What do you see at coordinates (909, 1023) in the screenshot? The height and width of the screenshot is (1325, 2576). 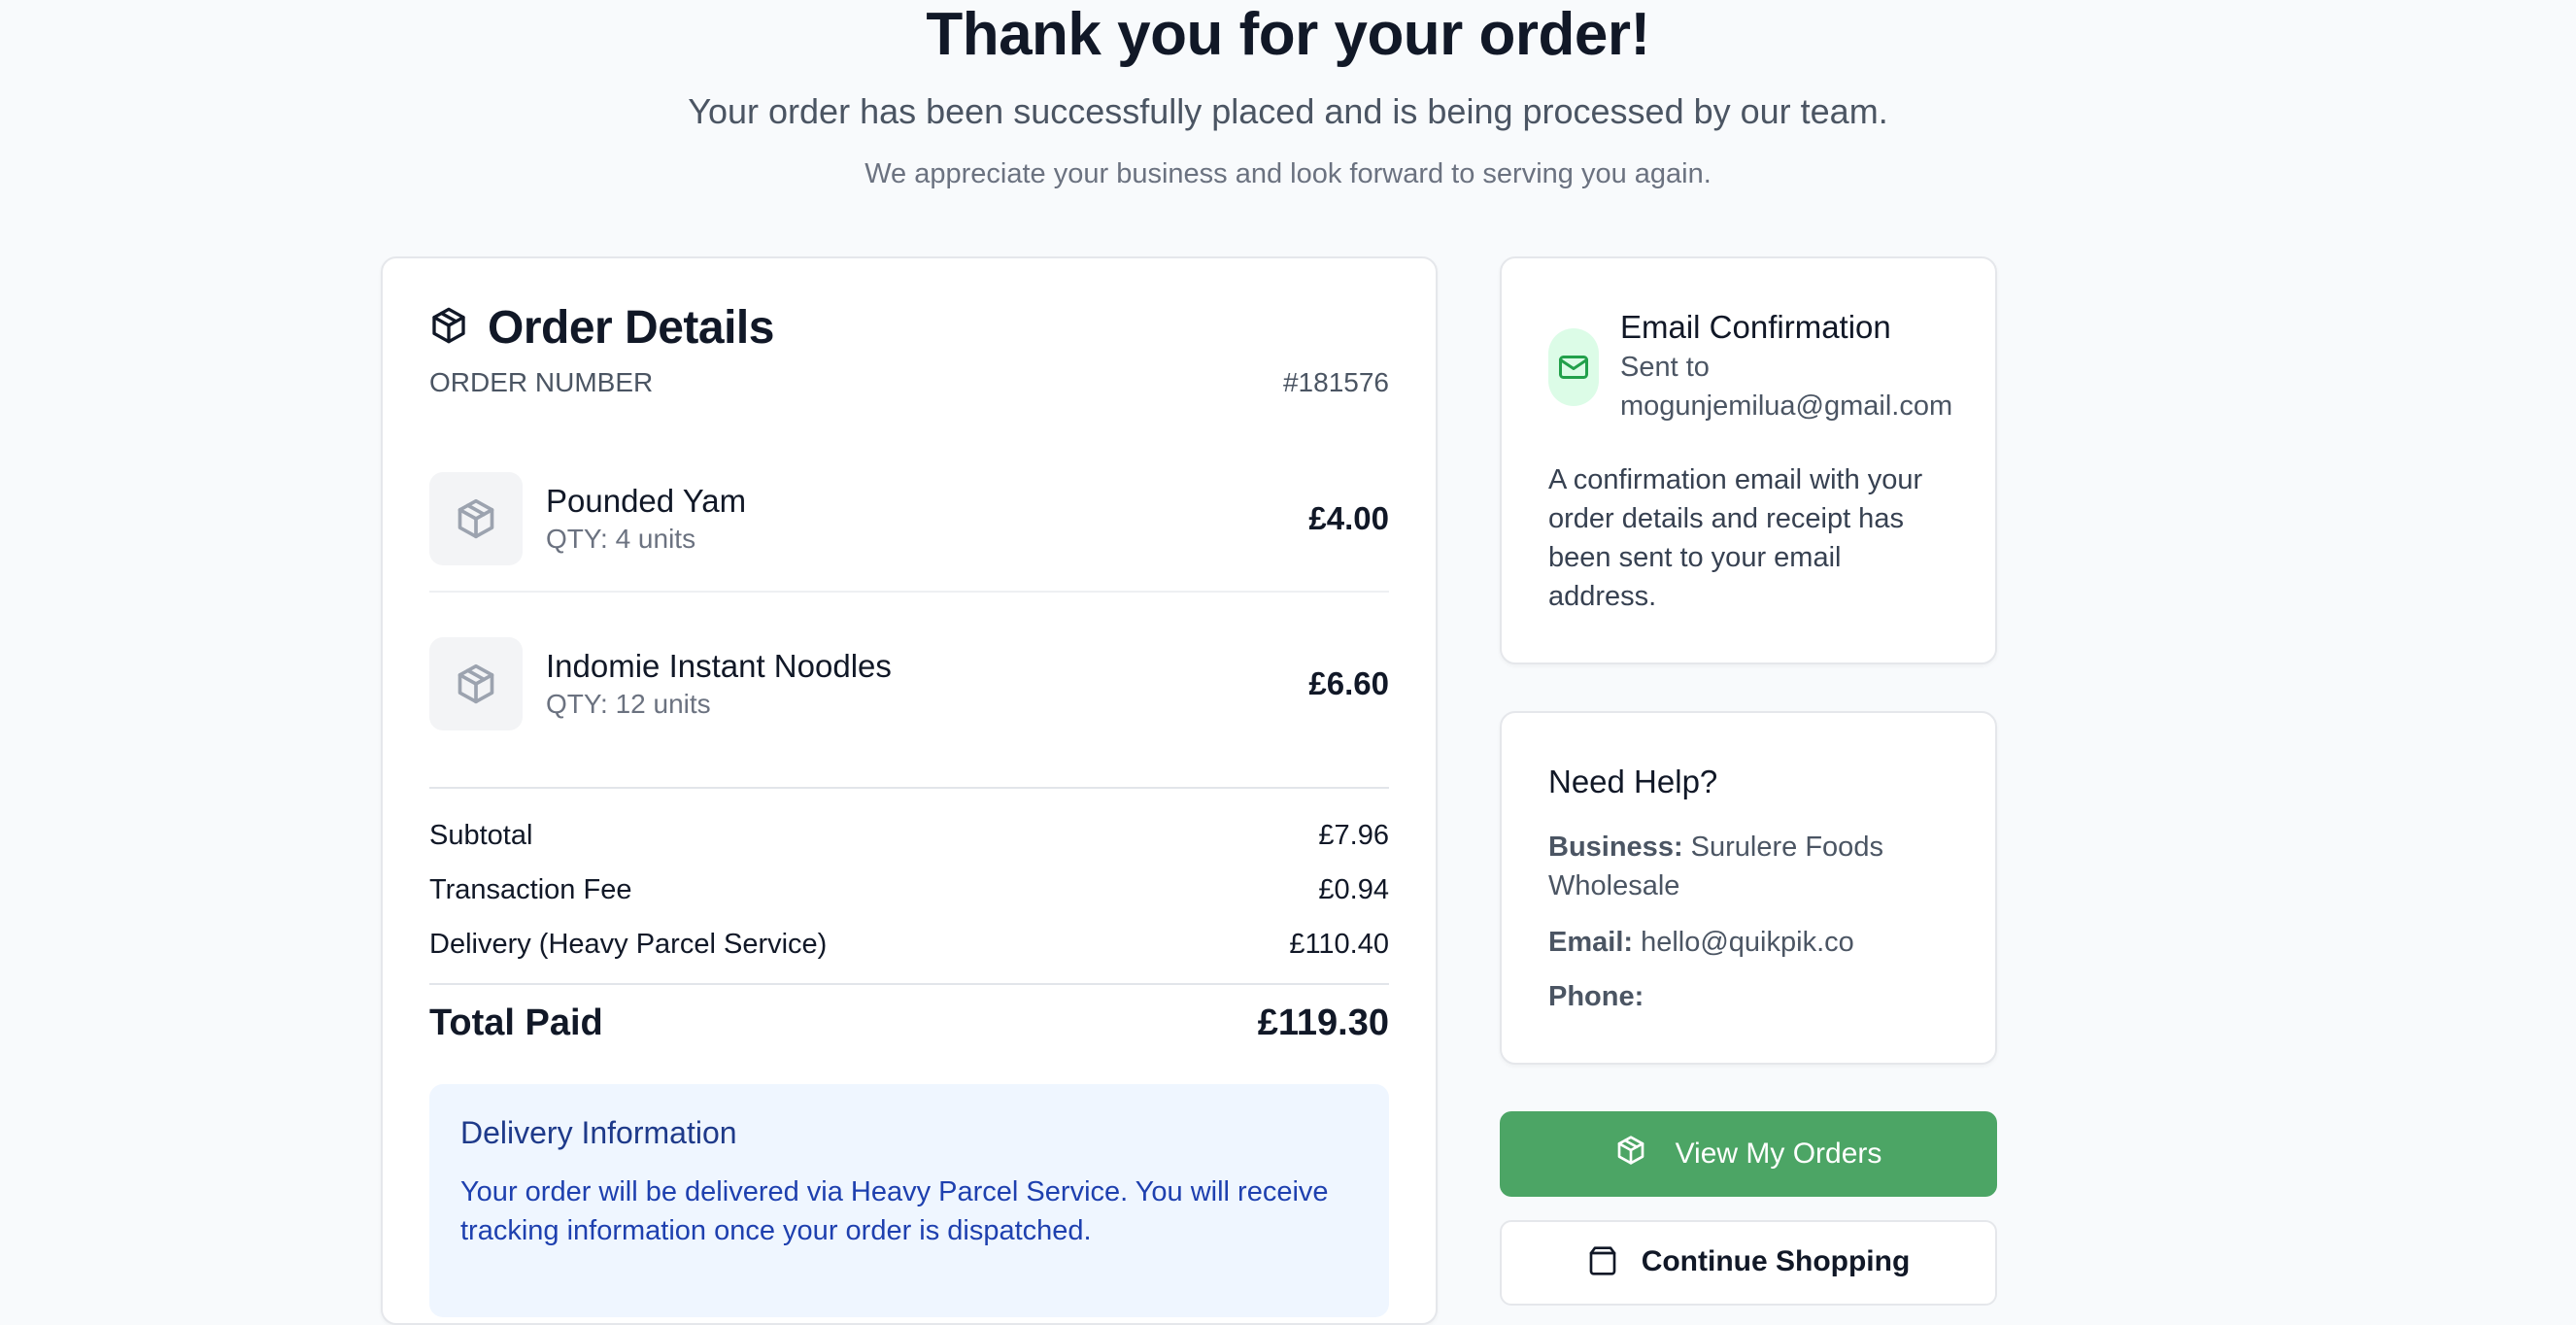 I see `total-row: Total Paid £119.30` at bounding box center [909, 1023].